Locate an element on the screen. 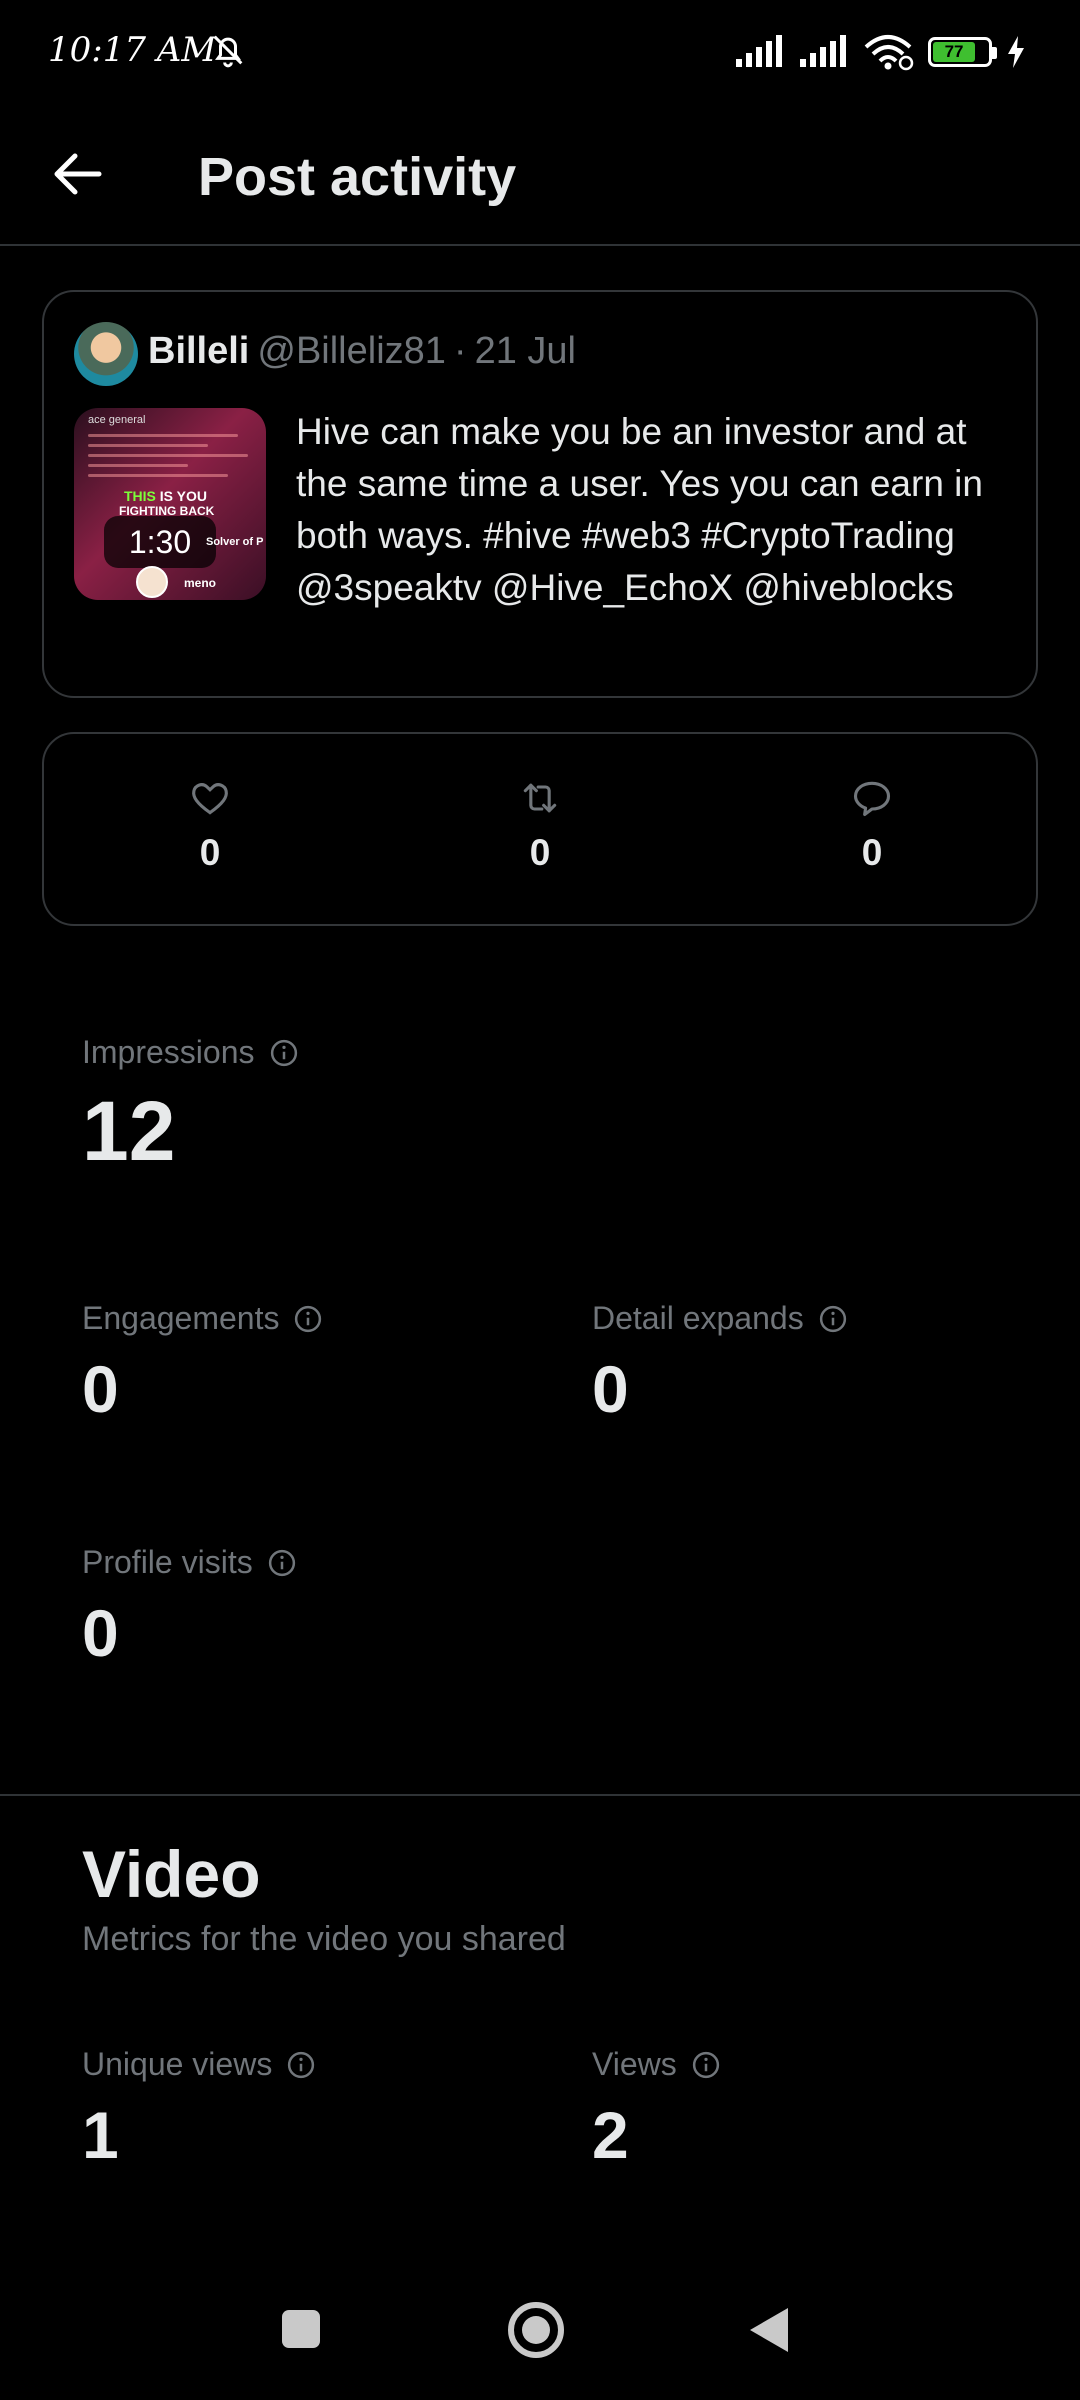  thumbnail-solver-text: Solver of P is located at coordinates (235, 542).